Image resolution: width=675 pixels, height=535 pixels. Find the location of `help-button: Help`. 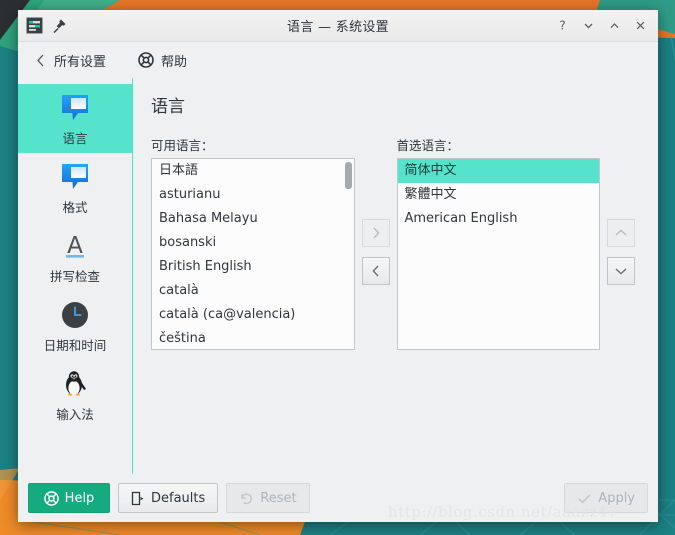

help-button: Help is located at coordinates (69, 498).